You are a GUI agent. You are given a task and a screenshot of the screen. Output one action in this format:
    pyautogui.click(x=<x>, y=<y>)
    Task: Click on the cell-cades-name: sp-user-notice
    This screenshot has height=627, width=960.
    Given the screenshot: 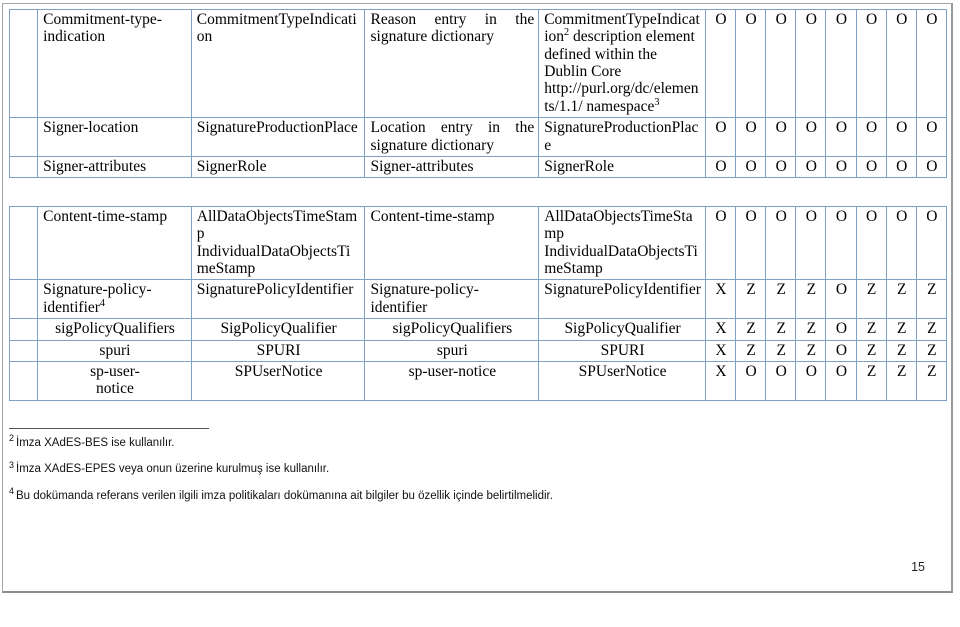 What is the action you would take?
    pyautogui.click(x=114, y=380)
    